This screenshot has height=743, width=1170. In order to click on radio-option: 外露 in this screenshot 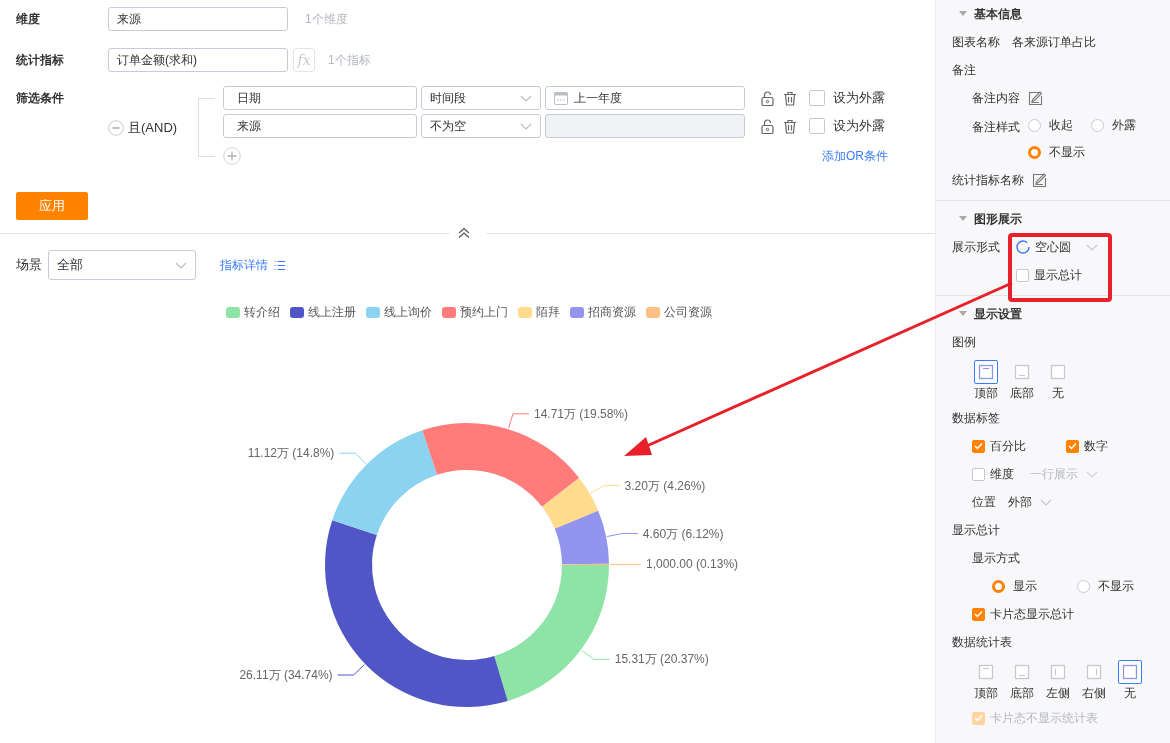, I will do `click(1113, 125)`.